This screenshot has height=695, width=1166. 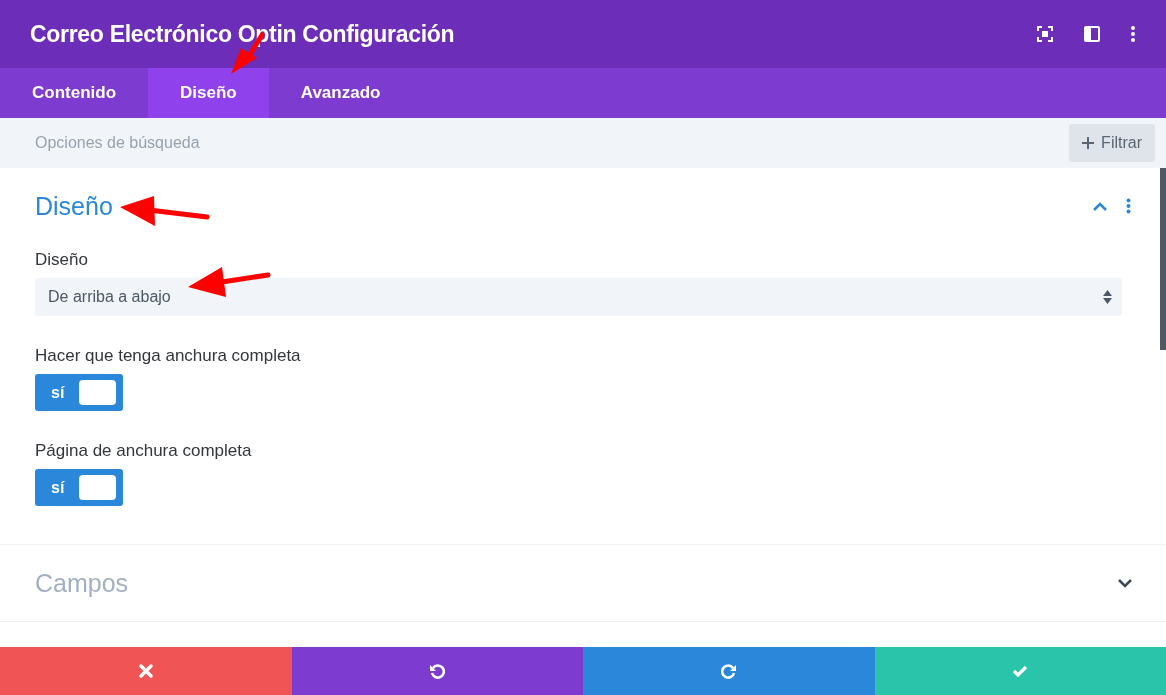 What do you see at coordinates (1020, 671) in the screenshot?
I see `checkmark-icon` at bounding box center [1020, 671].